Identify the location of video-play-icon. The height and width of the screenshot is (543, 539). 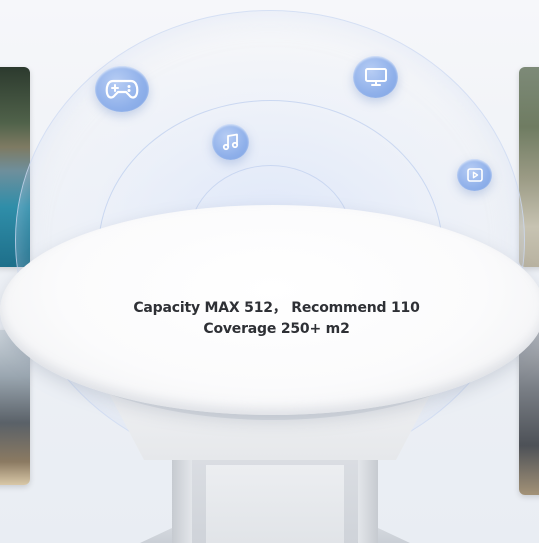
(474, 175).